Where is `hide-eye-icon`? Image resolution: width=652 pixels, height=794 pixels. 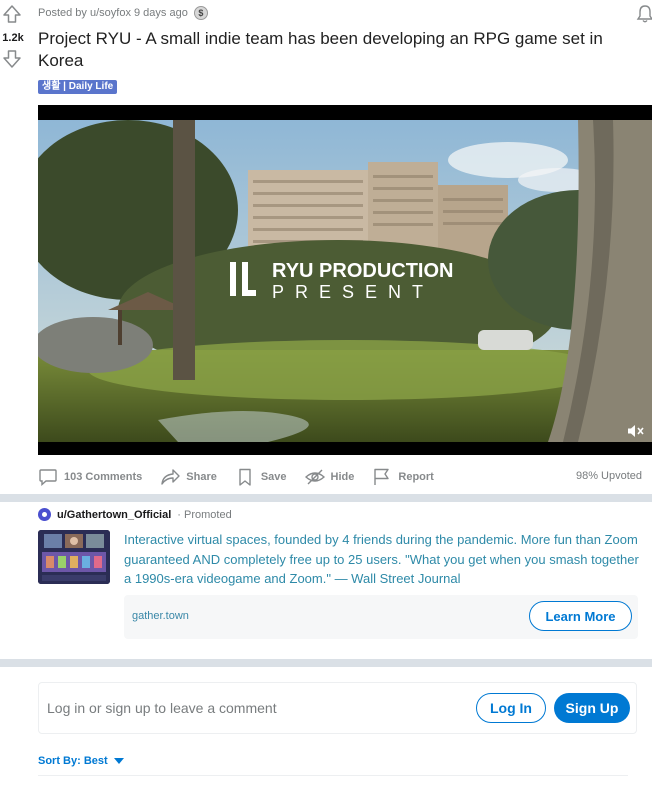 hide-eye-icon is located at coordinates (314, 477).